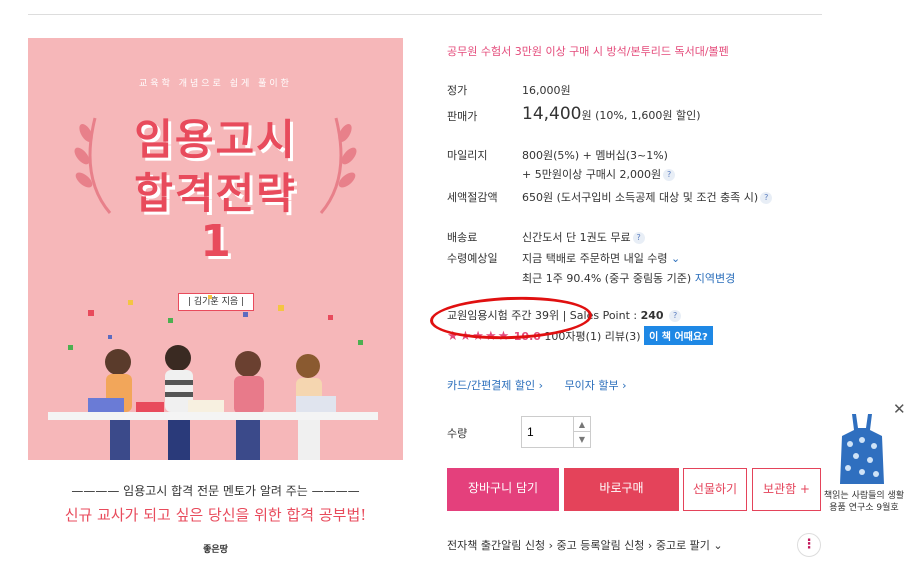 The height and width of the screenshot is (571, 906). I want to click on mileage-label: 마일리지, so click(467, 155).